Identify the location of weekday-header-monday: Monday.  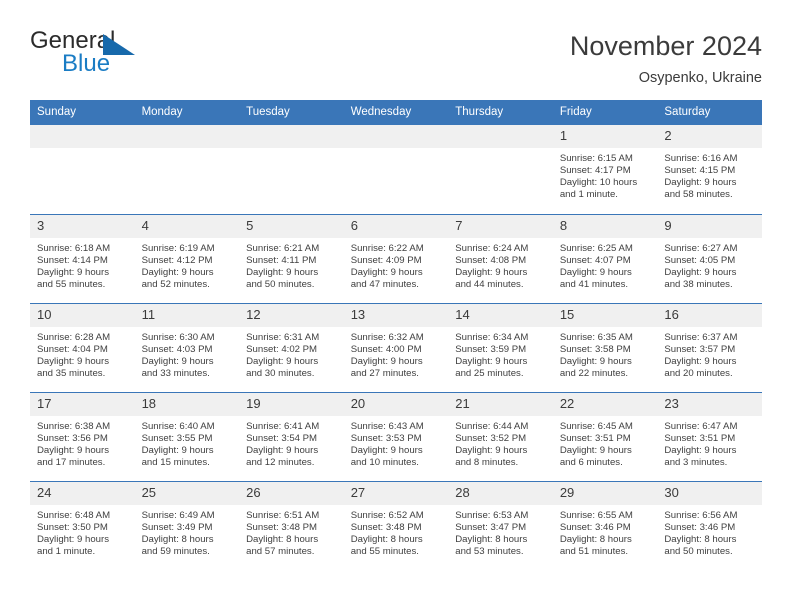
(187, 112).